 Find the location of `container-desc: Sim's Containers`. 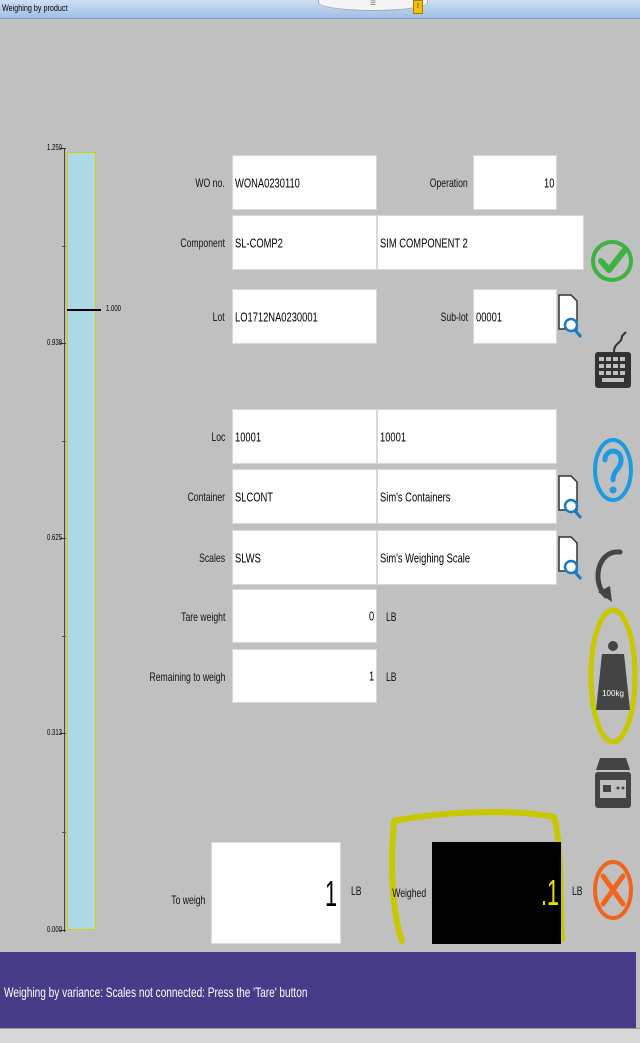

container-desc: Sim's Containers is located at coordinates (415, 496).